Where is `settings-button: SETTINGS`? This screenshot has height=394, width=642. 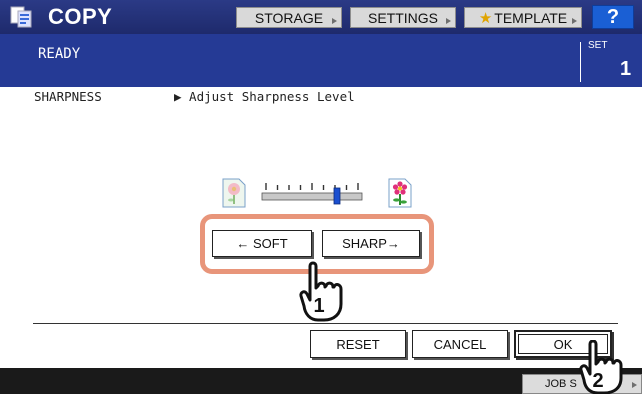
settings-button: SETTINGS is located at coordinates (403, 17).